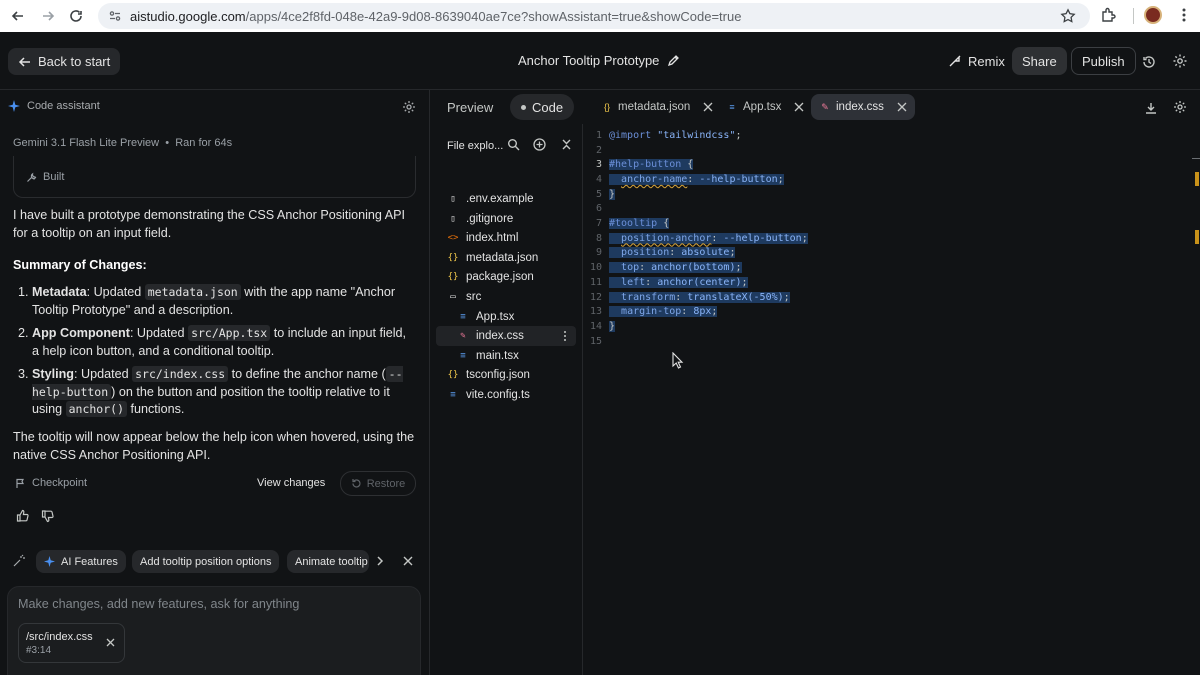 Image resolution: width=1200 pixels, height=675 pixels. I want to click on list-item-title: App Component, so click(81, 333).